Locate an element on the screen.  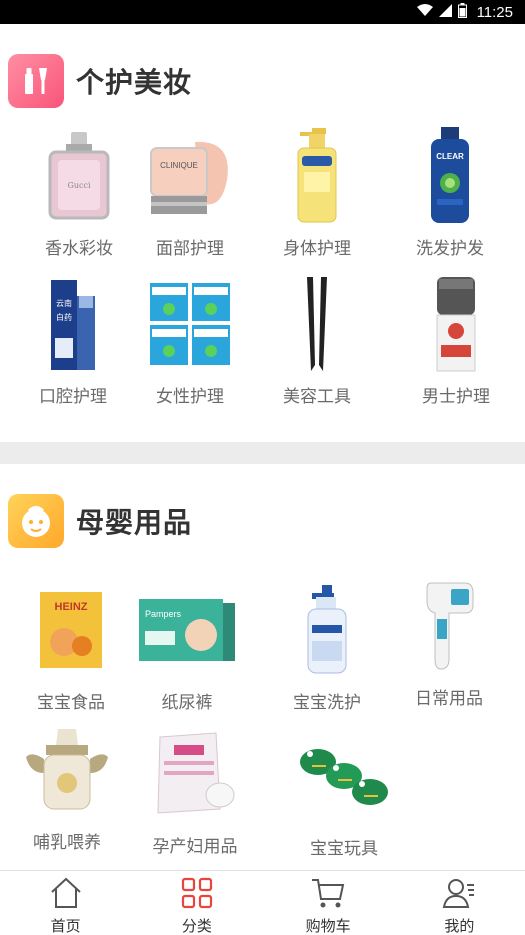
category-label: 美容工具 is located at coordinates (317, 397).